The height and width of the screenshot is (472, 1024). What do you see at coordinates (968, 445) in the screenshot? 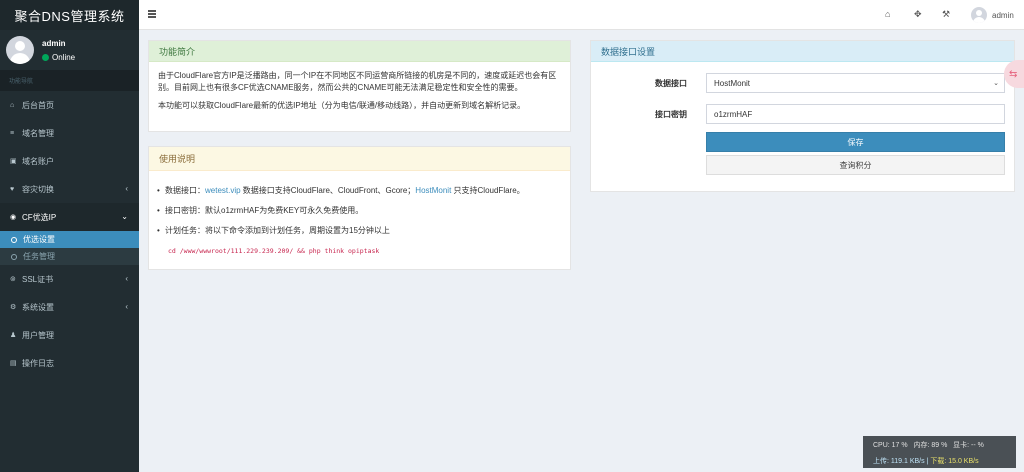
I see `gpu-usage: 显卡: -- %` at bounding box center [968, 445].